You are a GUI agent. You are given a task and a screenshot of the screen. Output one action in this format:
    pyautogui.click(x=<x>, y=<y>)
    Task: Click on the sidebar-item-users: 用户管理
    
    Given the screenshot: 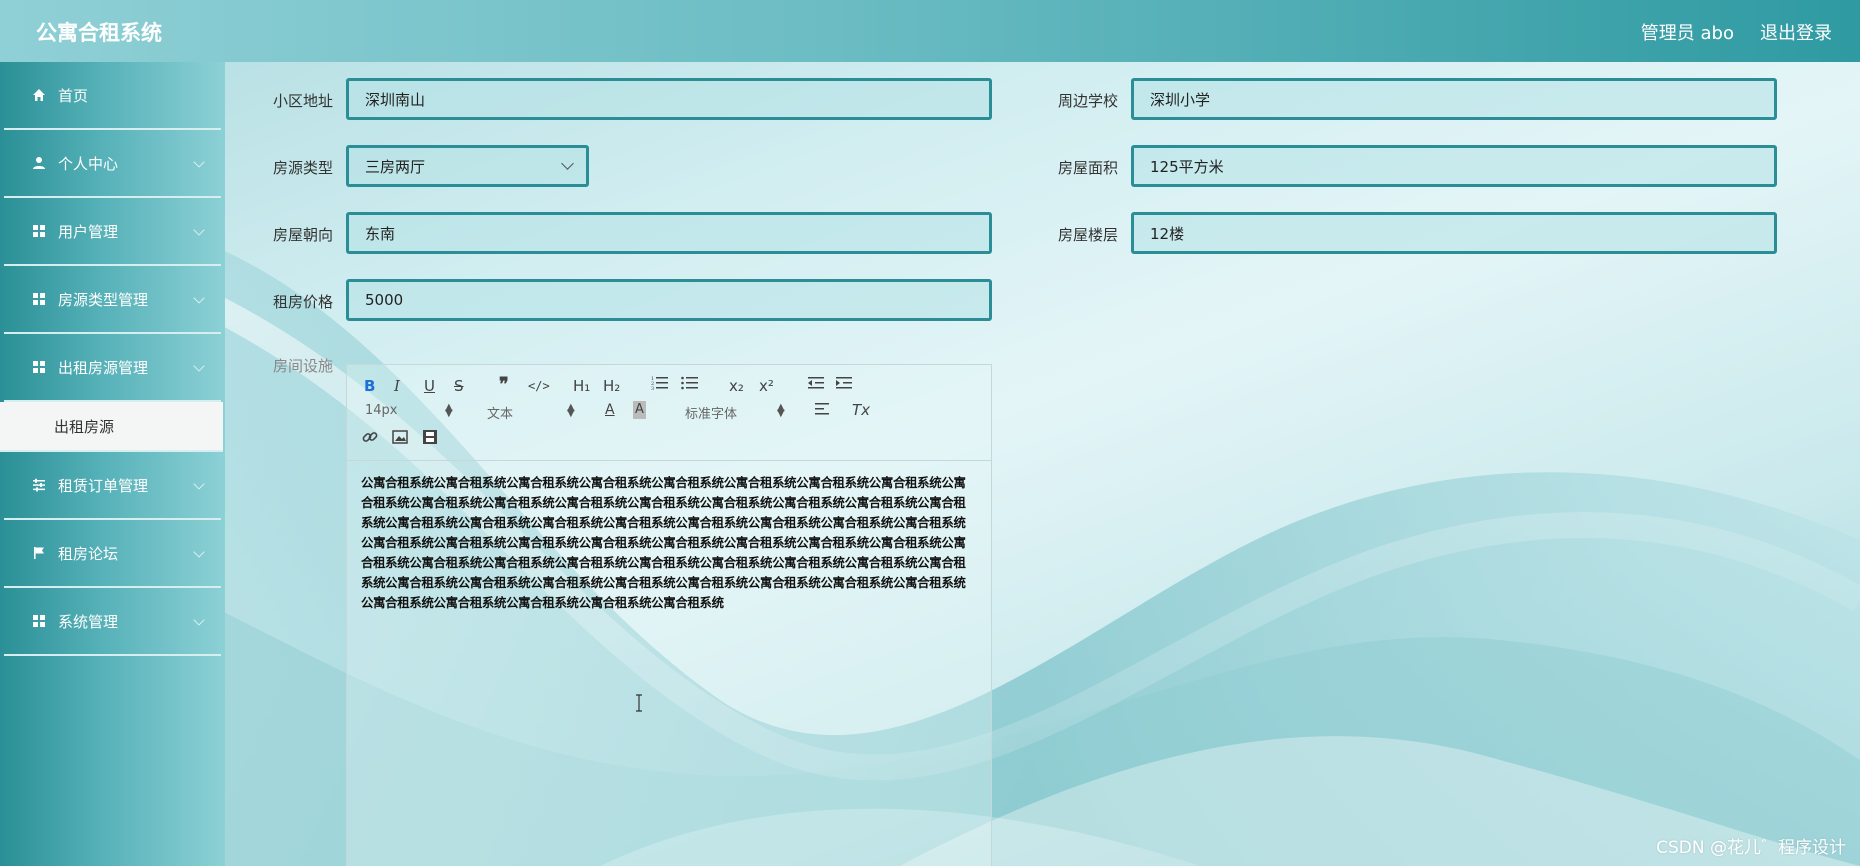 What is the action you would take?
    pyautogui.click(x=112, y=232)
    